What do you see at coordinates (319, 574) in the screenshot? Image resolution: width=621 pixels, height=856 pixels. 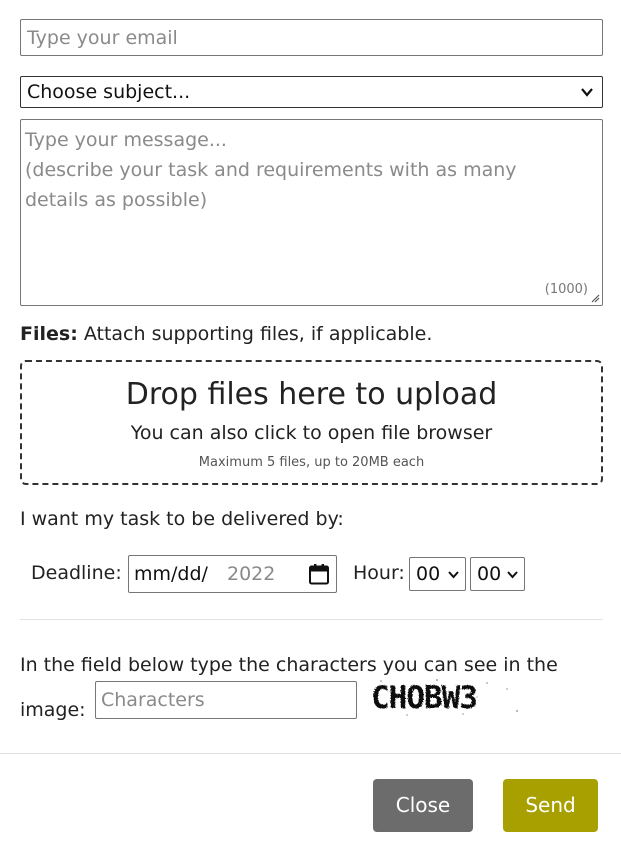 I see `calendar-icon` at bounding box center [319, 574].